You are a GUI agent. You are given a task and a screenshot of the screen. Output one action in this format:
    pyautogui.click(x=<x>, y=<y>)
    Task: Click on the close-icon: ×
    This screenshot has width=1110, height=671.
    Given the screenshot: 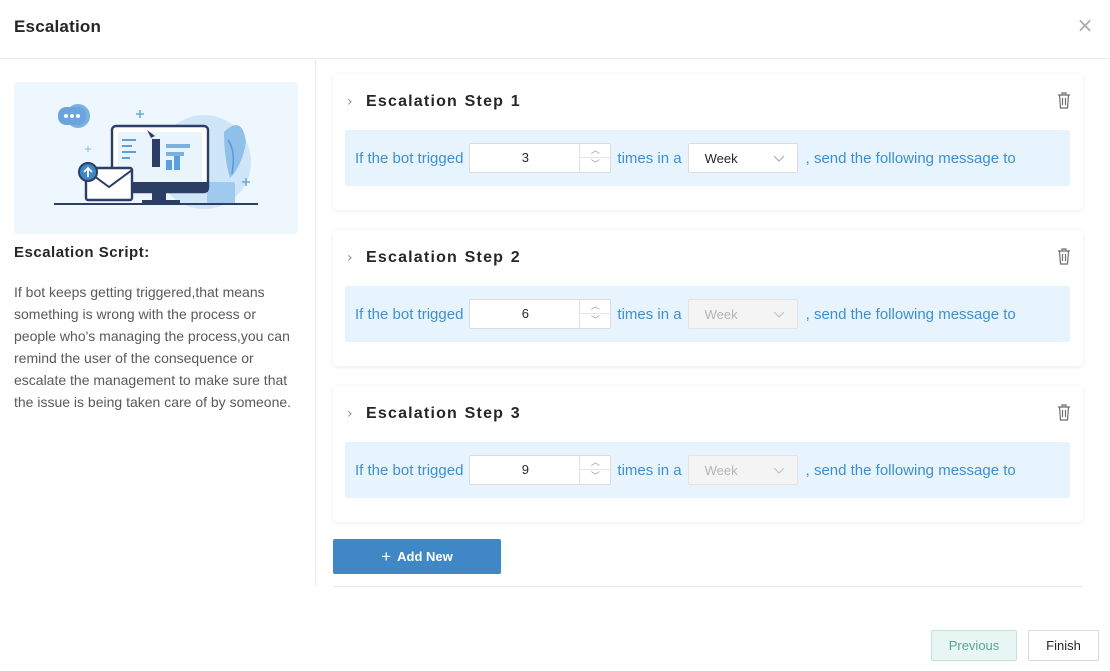 What is the action you would take?
    pyautogui.click(x=1085, y=25)
    